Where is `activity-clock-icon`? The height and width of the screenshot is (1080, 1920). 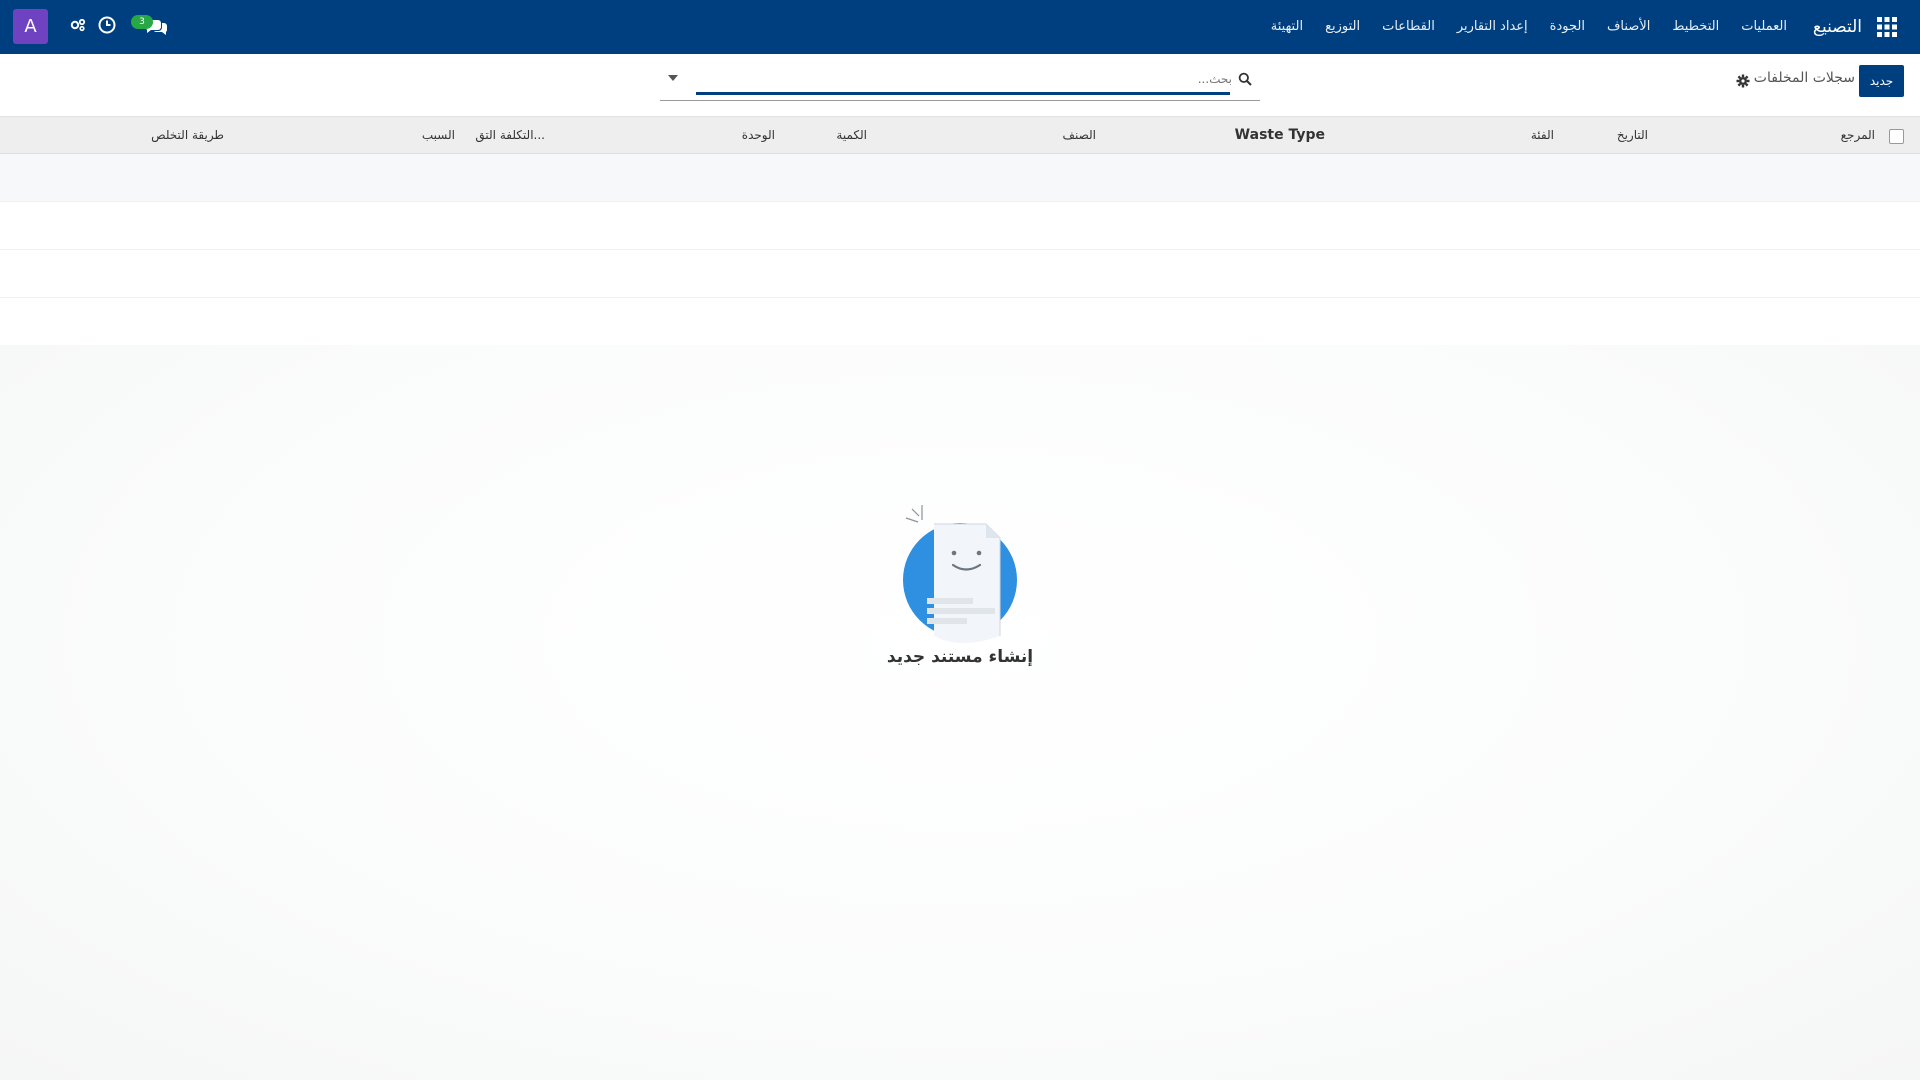 activity-clock-icon is located at coordinates (107, 25).